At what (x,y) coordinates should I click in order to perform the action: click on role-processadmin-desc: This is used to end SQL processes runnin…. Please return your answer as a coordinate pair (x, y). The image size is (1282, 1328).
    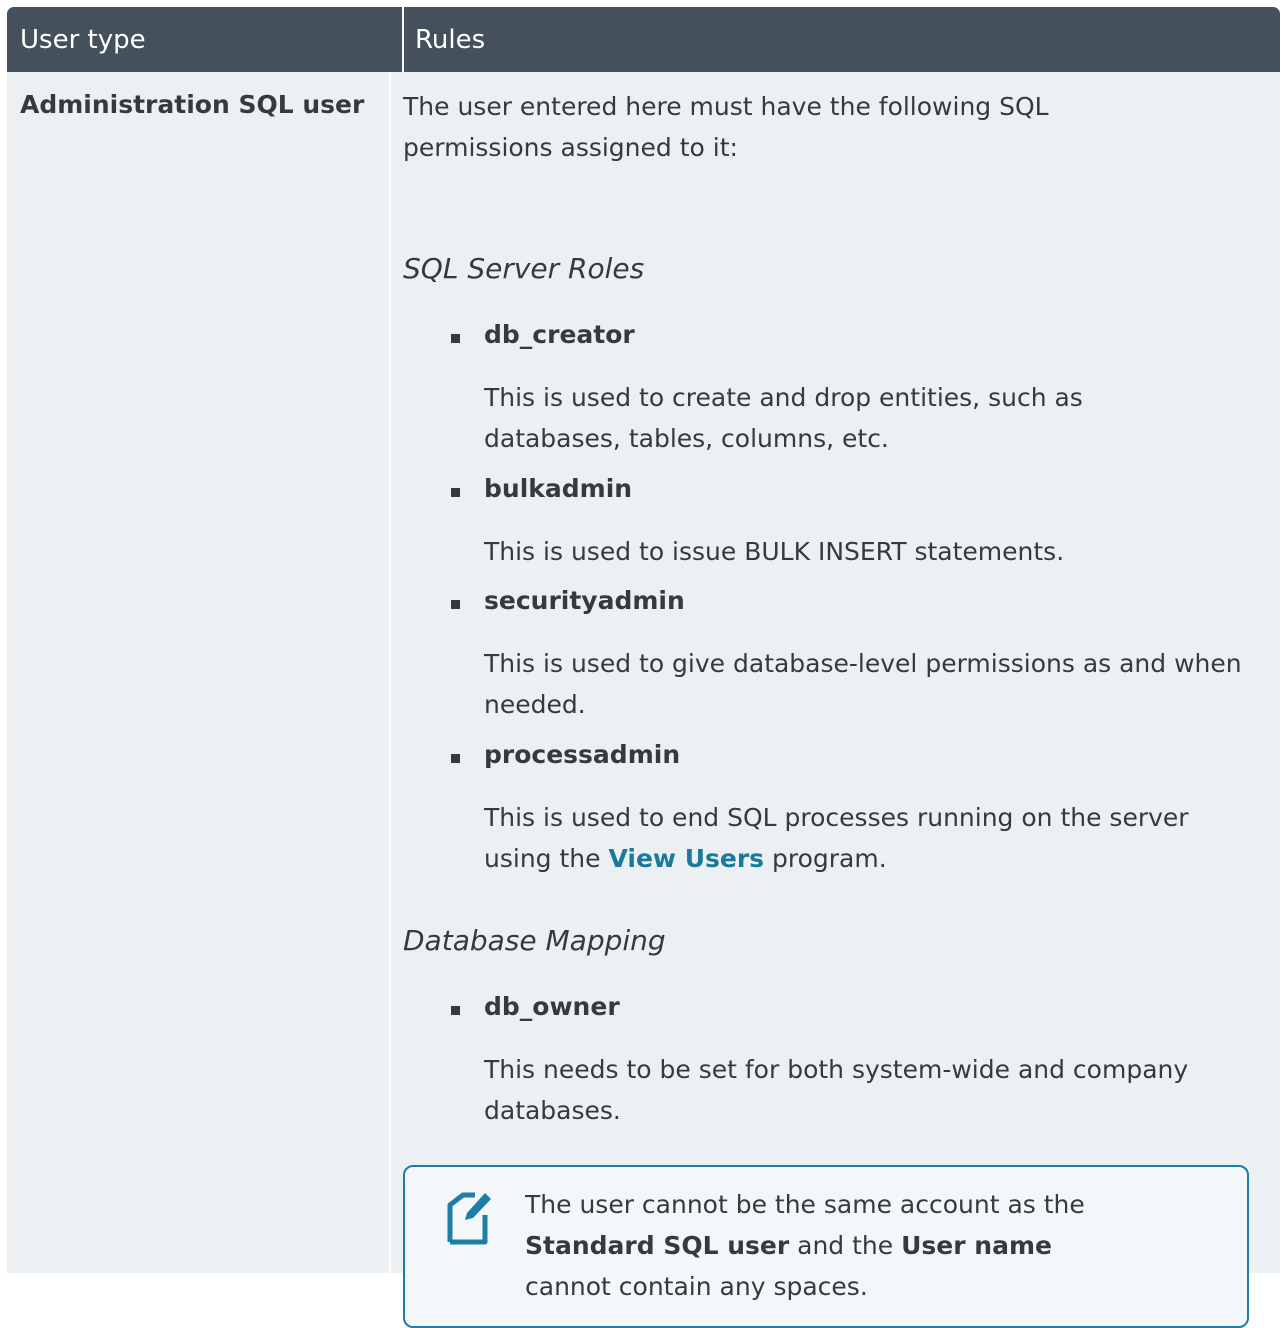
    Looking at the image, I should click on (836, 838).